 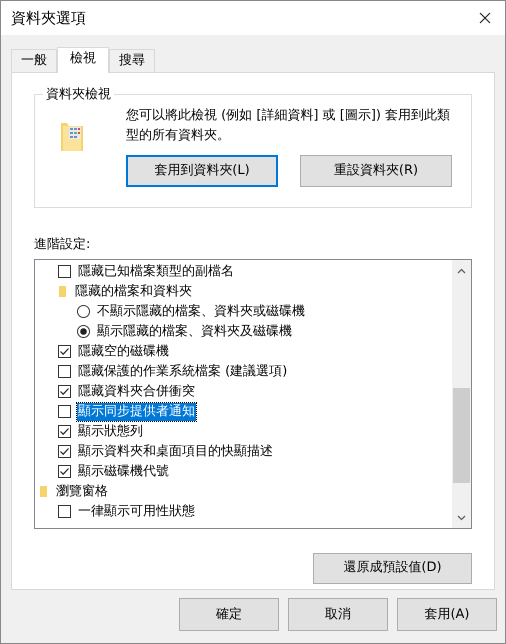 What do you see at coordinates (461, 435) in the screenshot?
I see `scrollbar-thumb` at bounding box center [461, 435].